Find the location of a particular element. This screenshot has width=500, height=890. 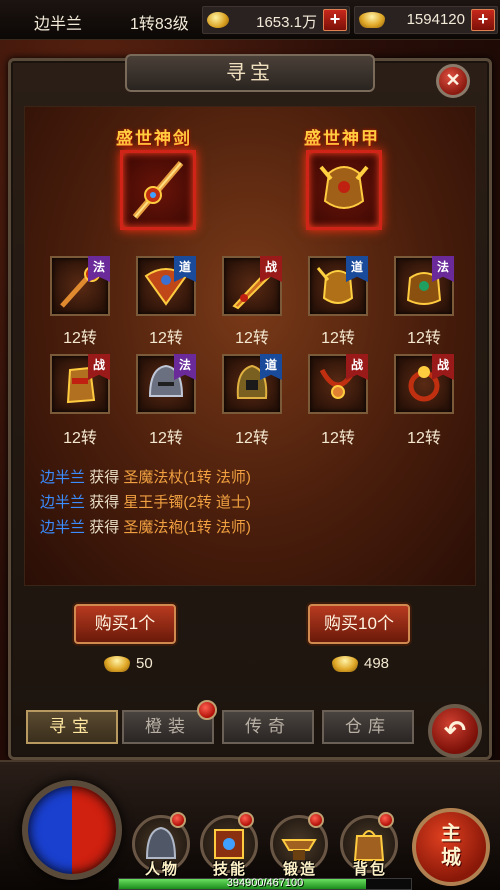

log-line: 边半兰 获得 星王手镯(2转 道士) is located at coordinates (145, 501).